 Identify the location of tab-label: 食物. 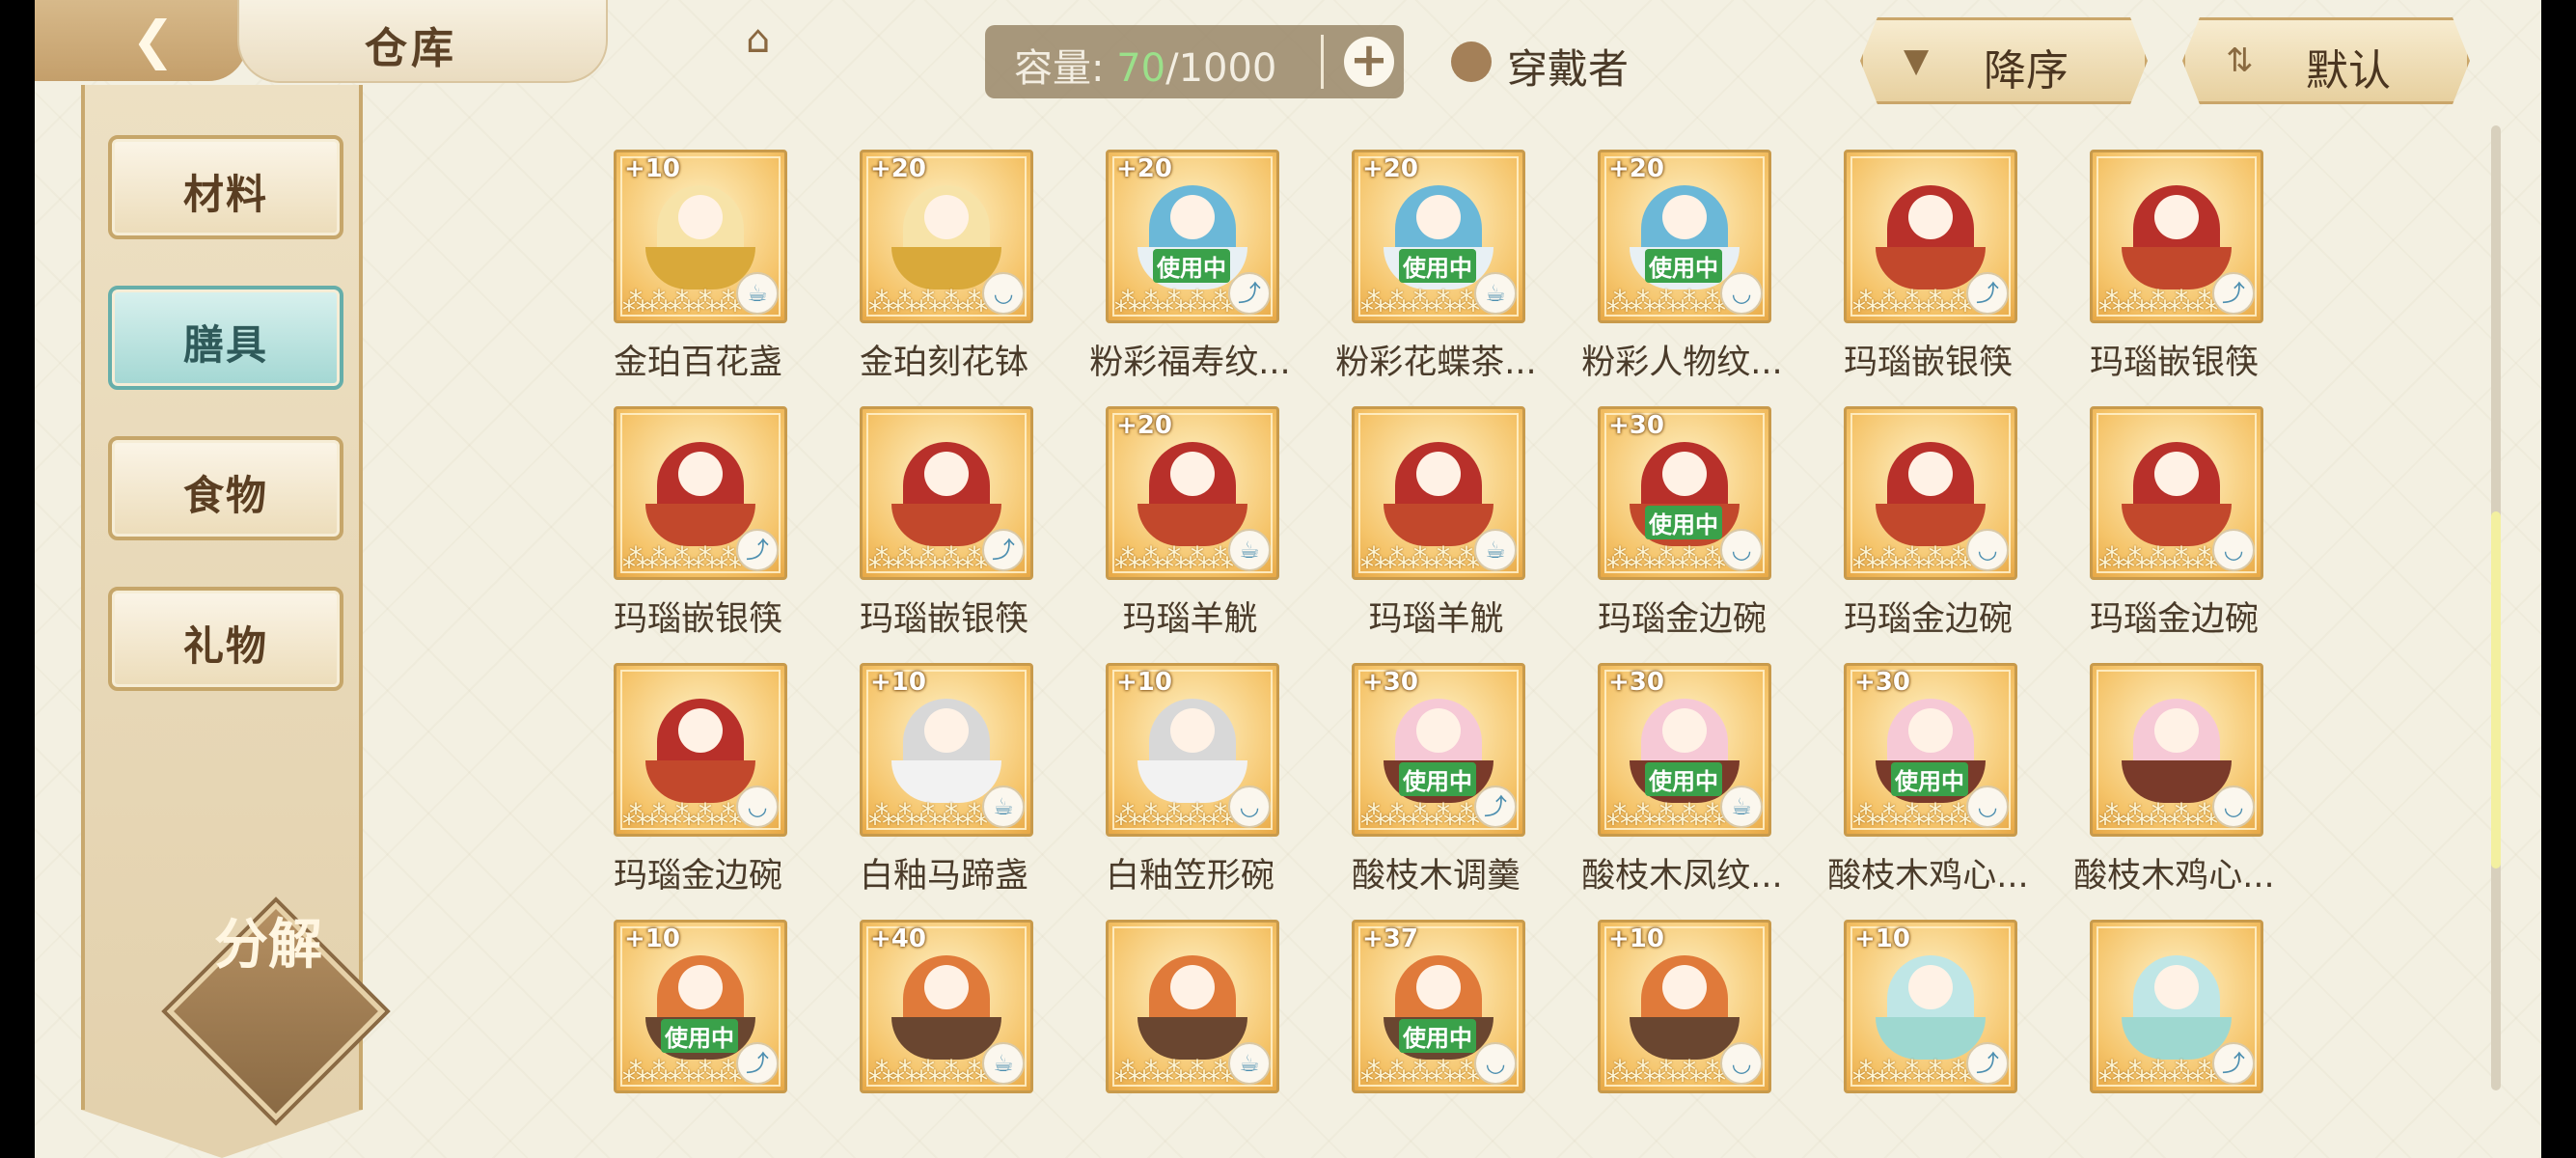
(225, 495).